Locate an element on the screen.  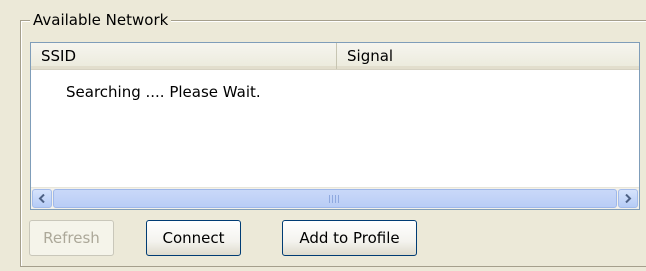
list-header: SSID Signal is located at coordinates (335, 56).